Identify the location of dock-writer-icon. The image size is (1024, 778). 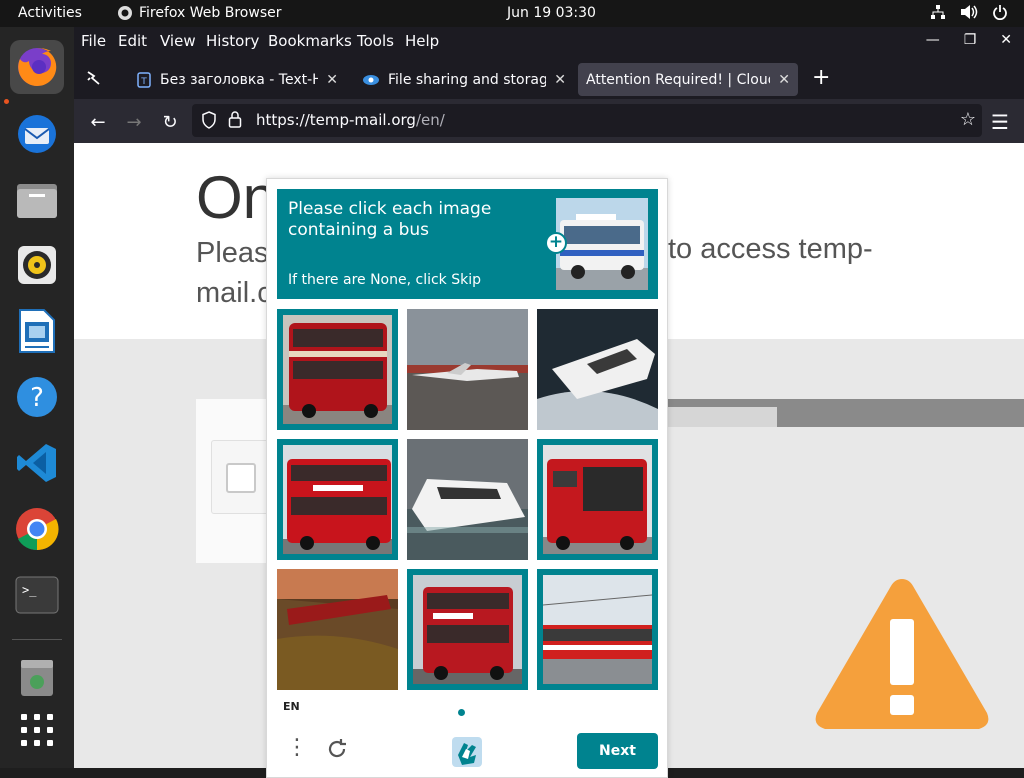
(37, 331).